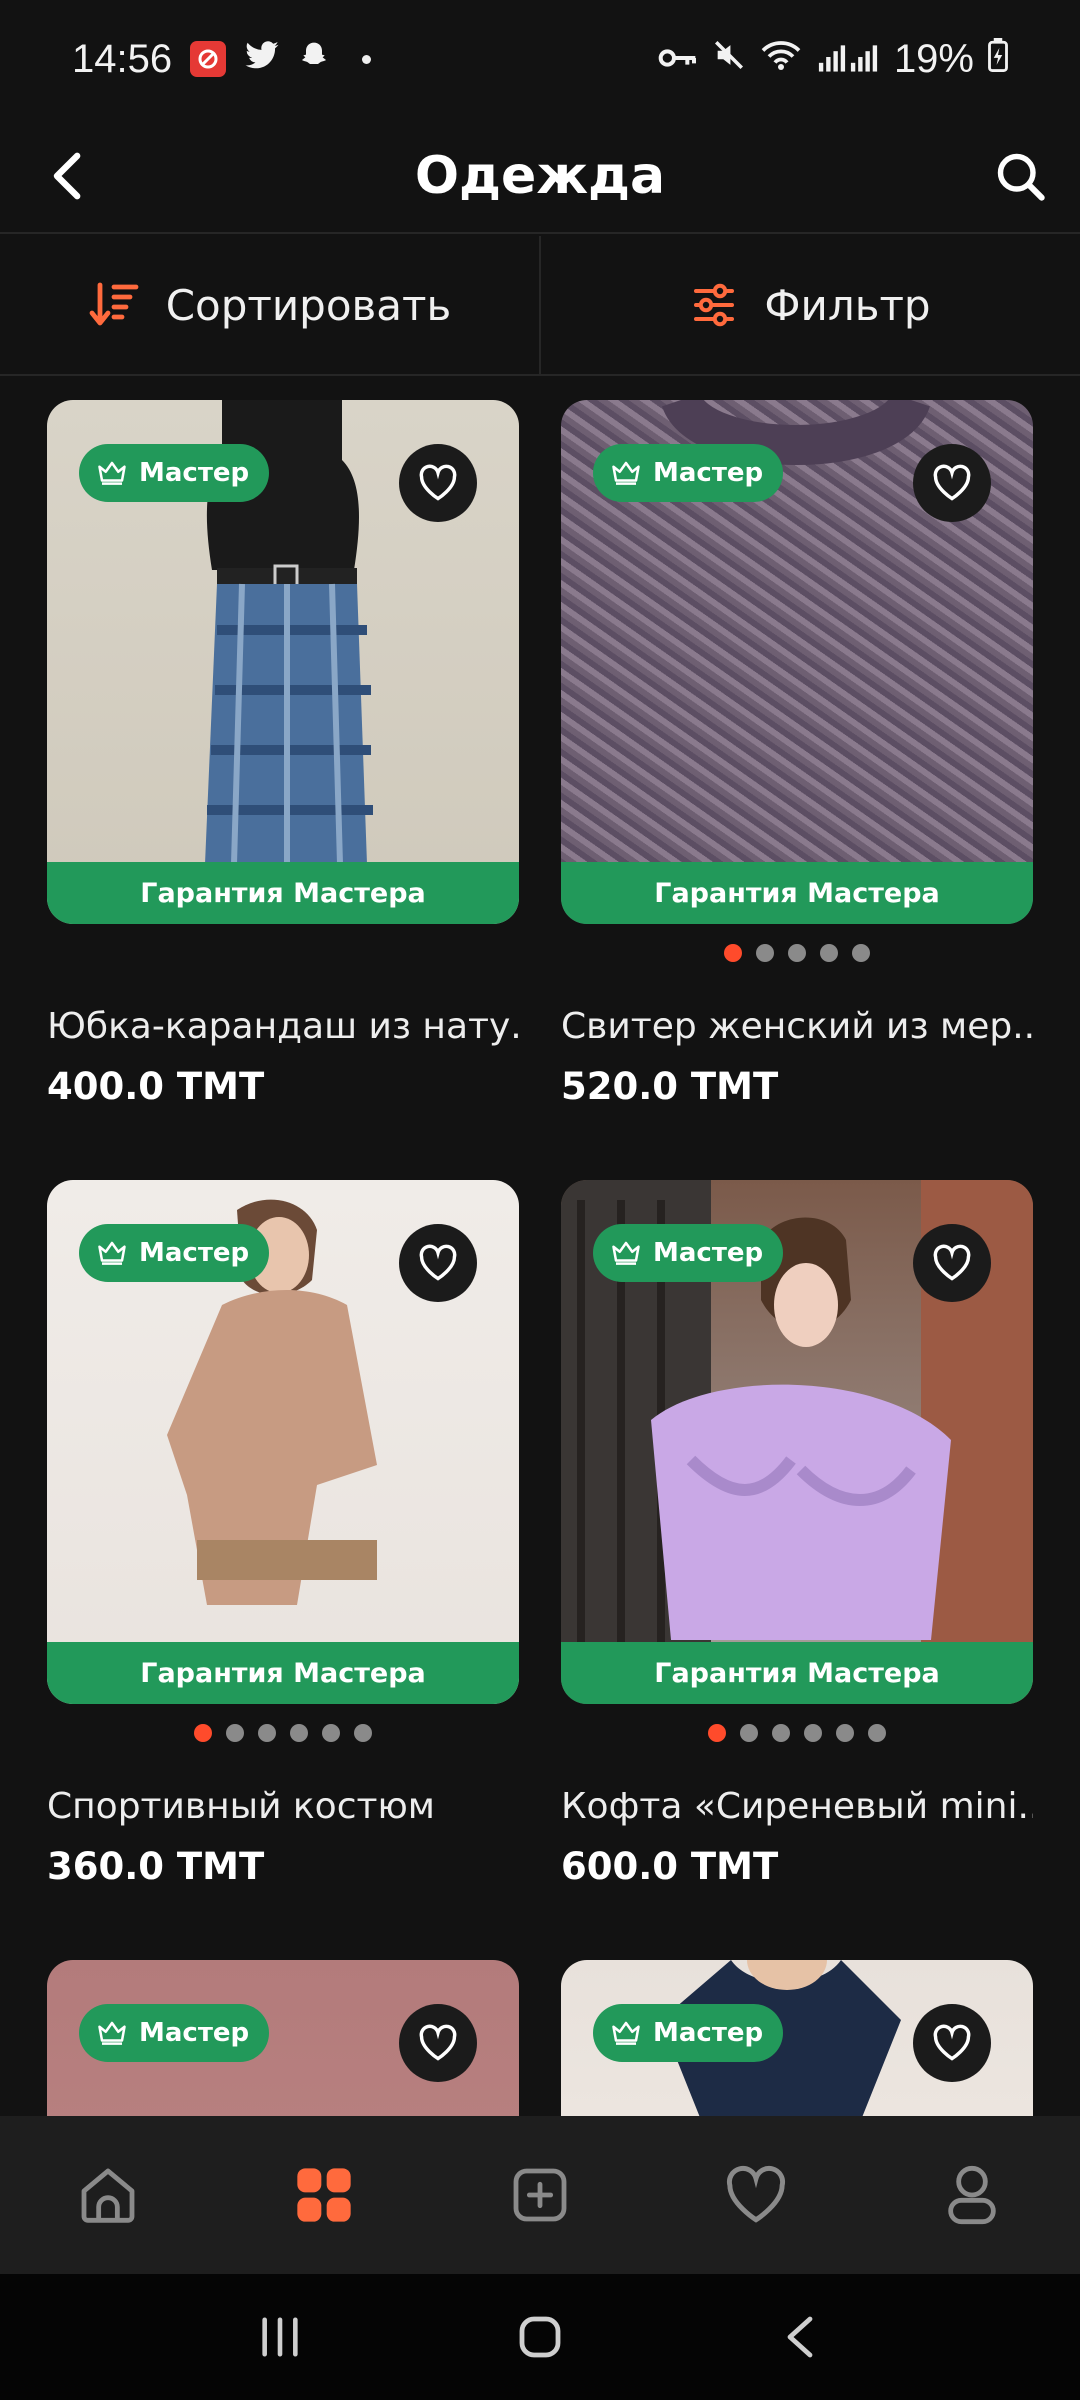  What do you see at coordinates (670, 1086) in the screenshot?
I see `product-price: 520.0 TMT` at bounding box center [670, 1086].